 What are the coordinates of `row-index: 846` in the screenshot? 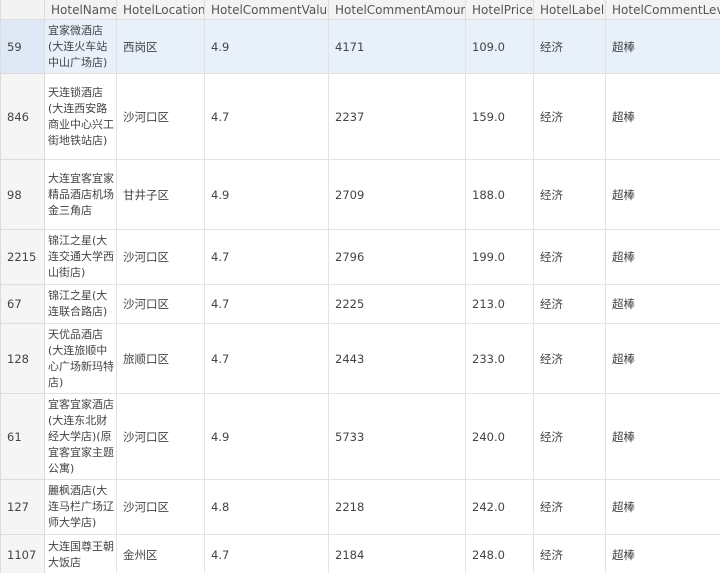 It's located at (22, 116).